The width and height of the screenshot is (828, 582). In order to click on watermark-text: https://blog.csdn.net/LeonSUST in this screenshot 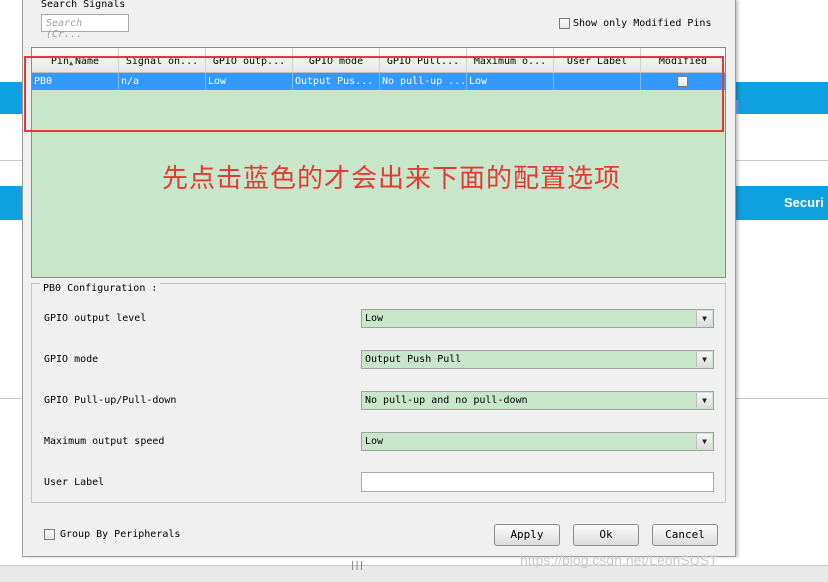, I will do `click(619, 560)`.